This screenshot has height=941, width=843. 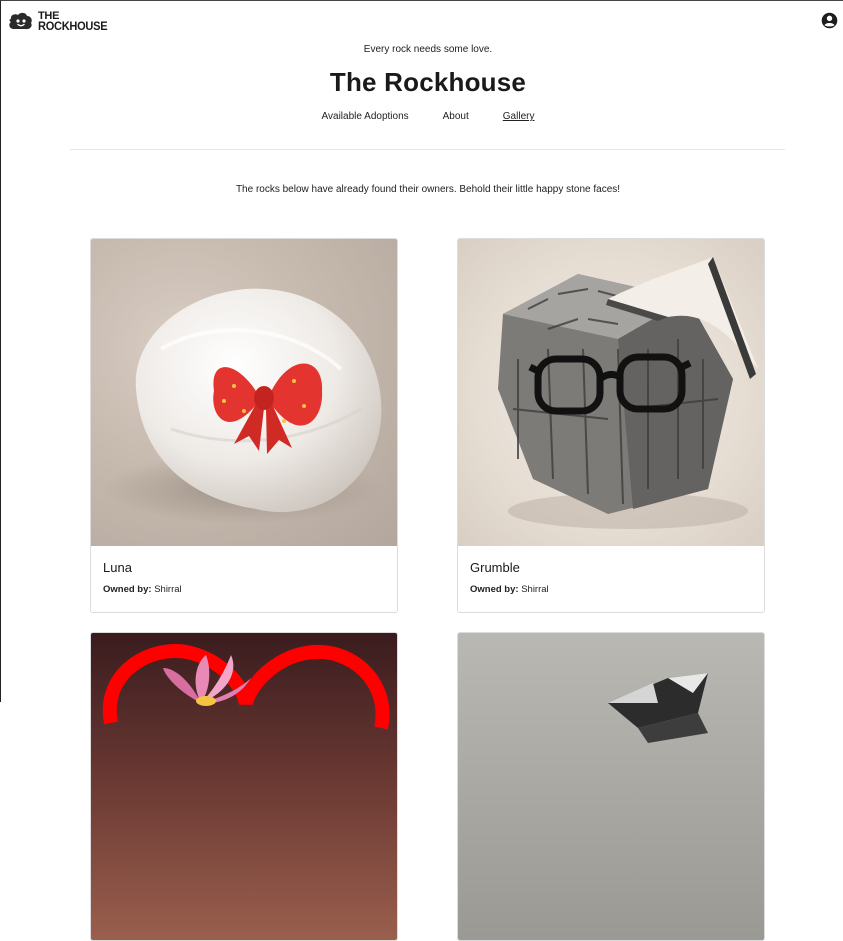 What do you see at coordinates (495, 567) in the screenshot?
I see `rock-name: Grumble` at bounding box center [495, 567].